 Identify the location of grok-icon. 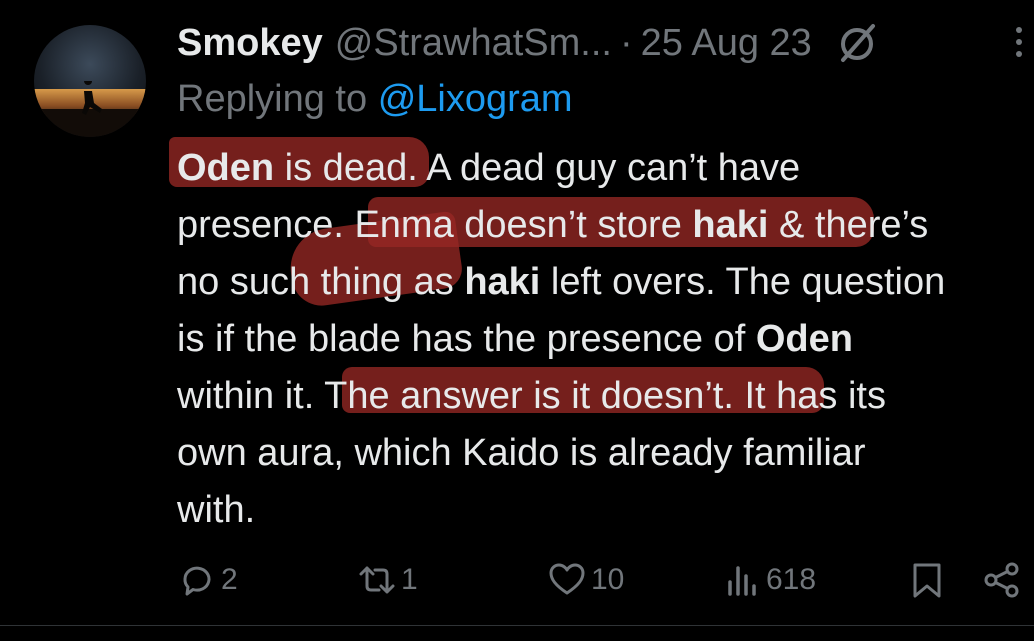
(857, 43).